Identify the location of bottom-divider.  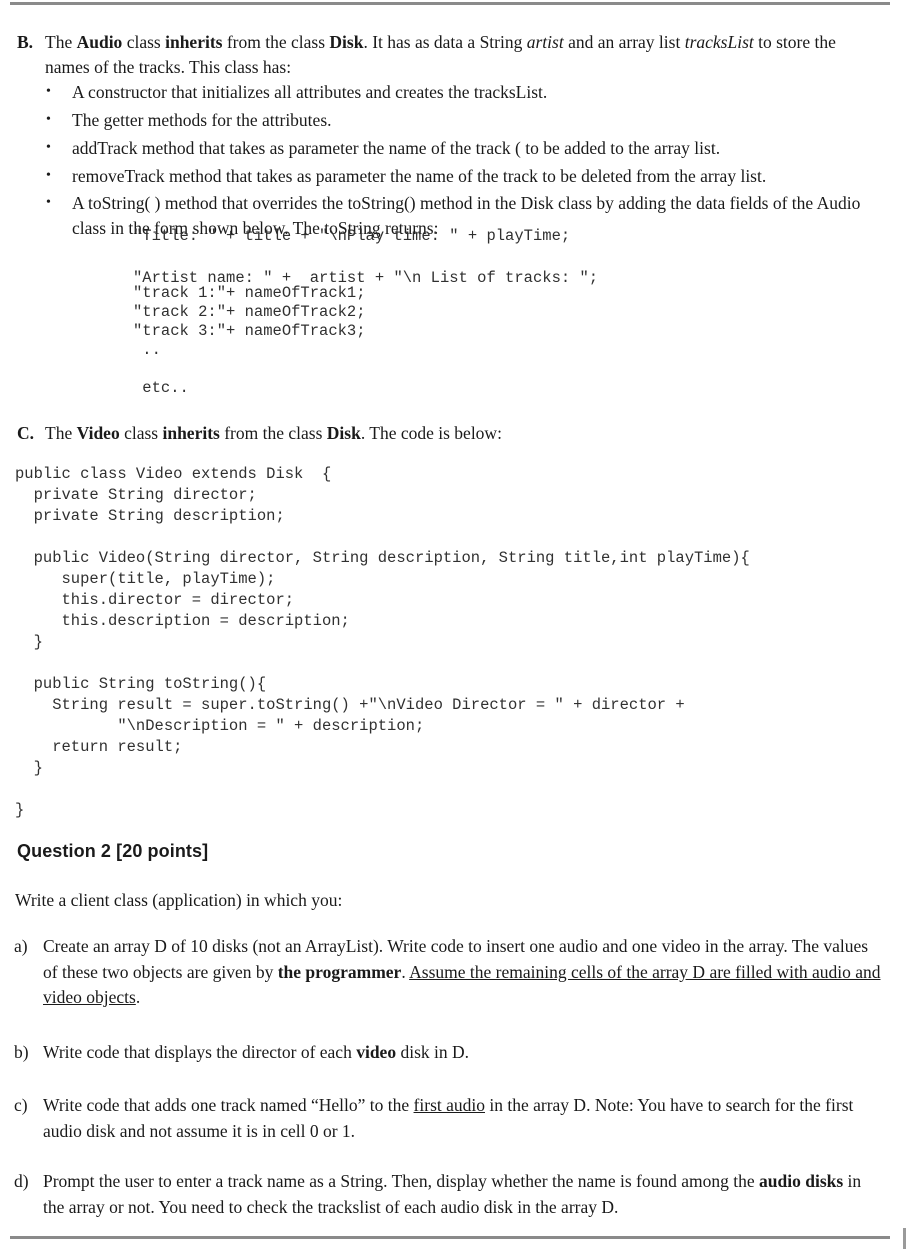
(450, 1237).